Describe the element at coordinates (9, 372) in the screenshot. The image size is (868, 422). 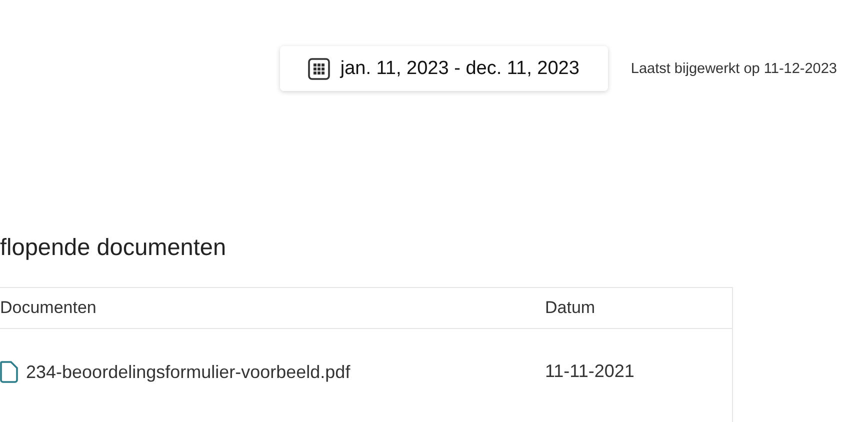
I see `file-icon` at that location.